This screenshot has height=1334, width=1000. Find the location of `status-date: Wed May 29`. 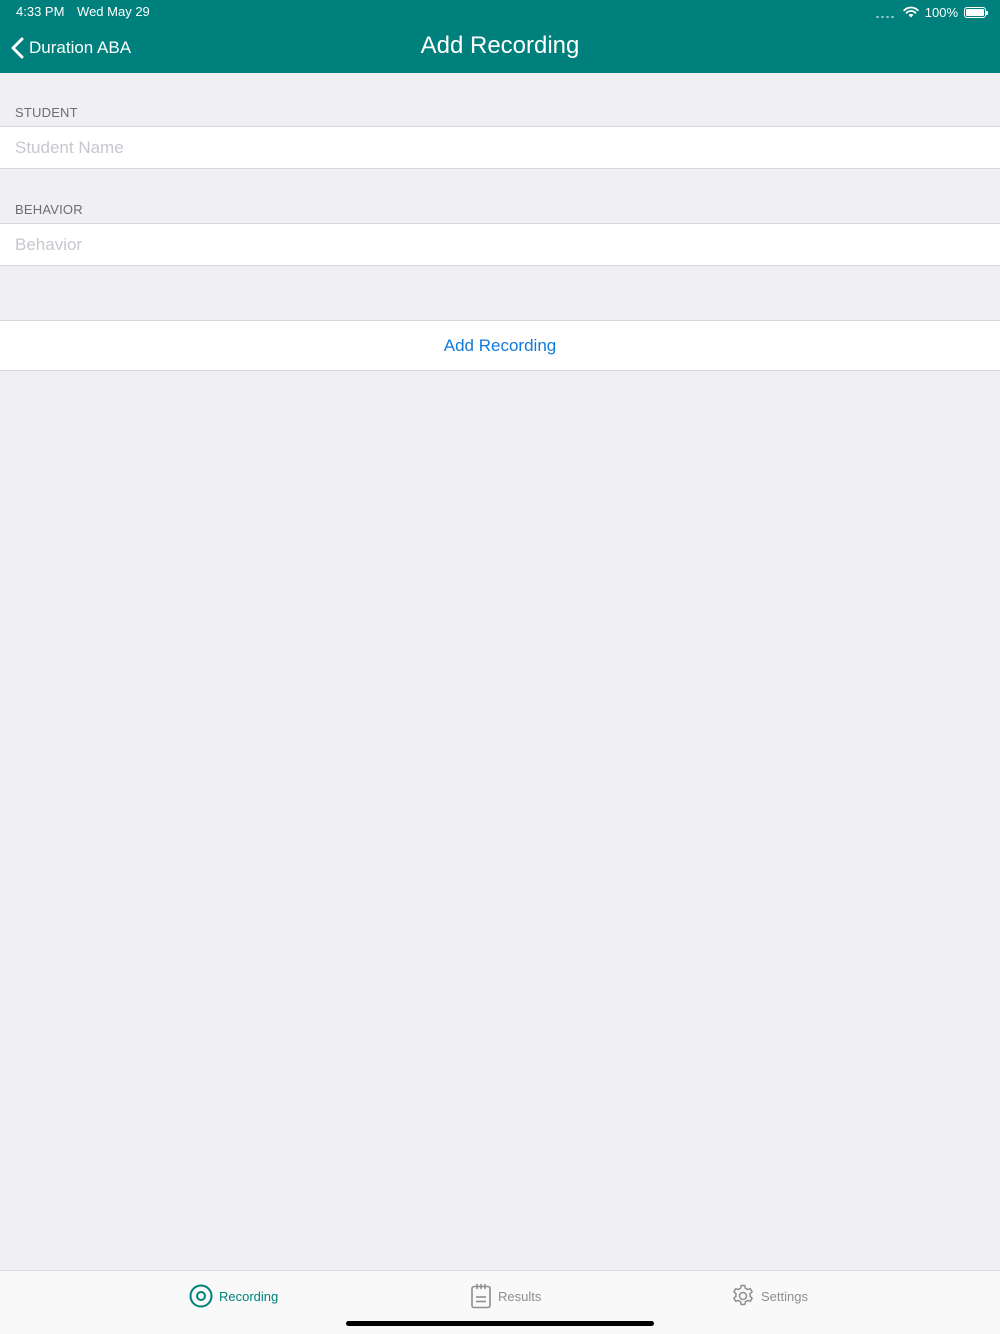

status-date: Wed May 29 is located at coordinates (113, 11).